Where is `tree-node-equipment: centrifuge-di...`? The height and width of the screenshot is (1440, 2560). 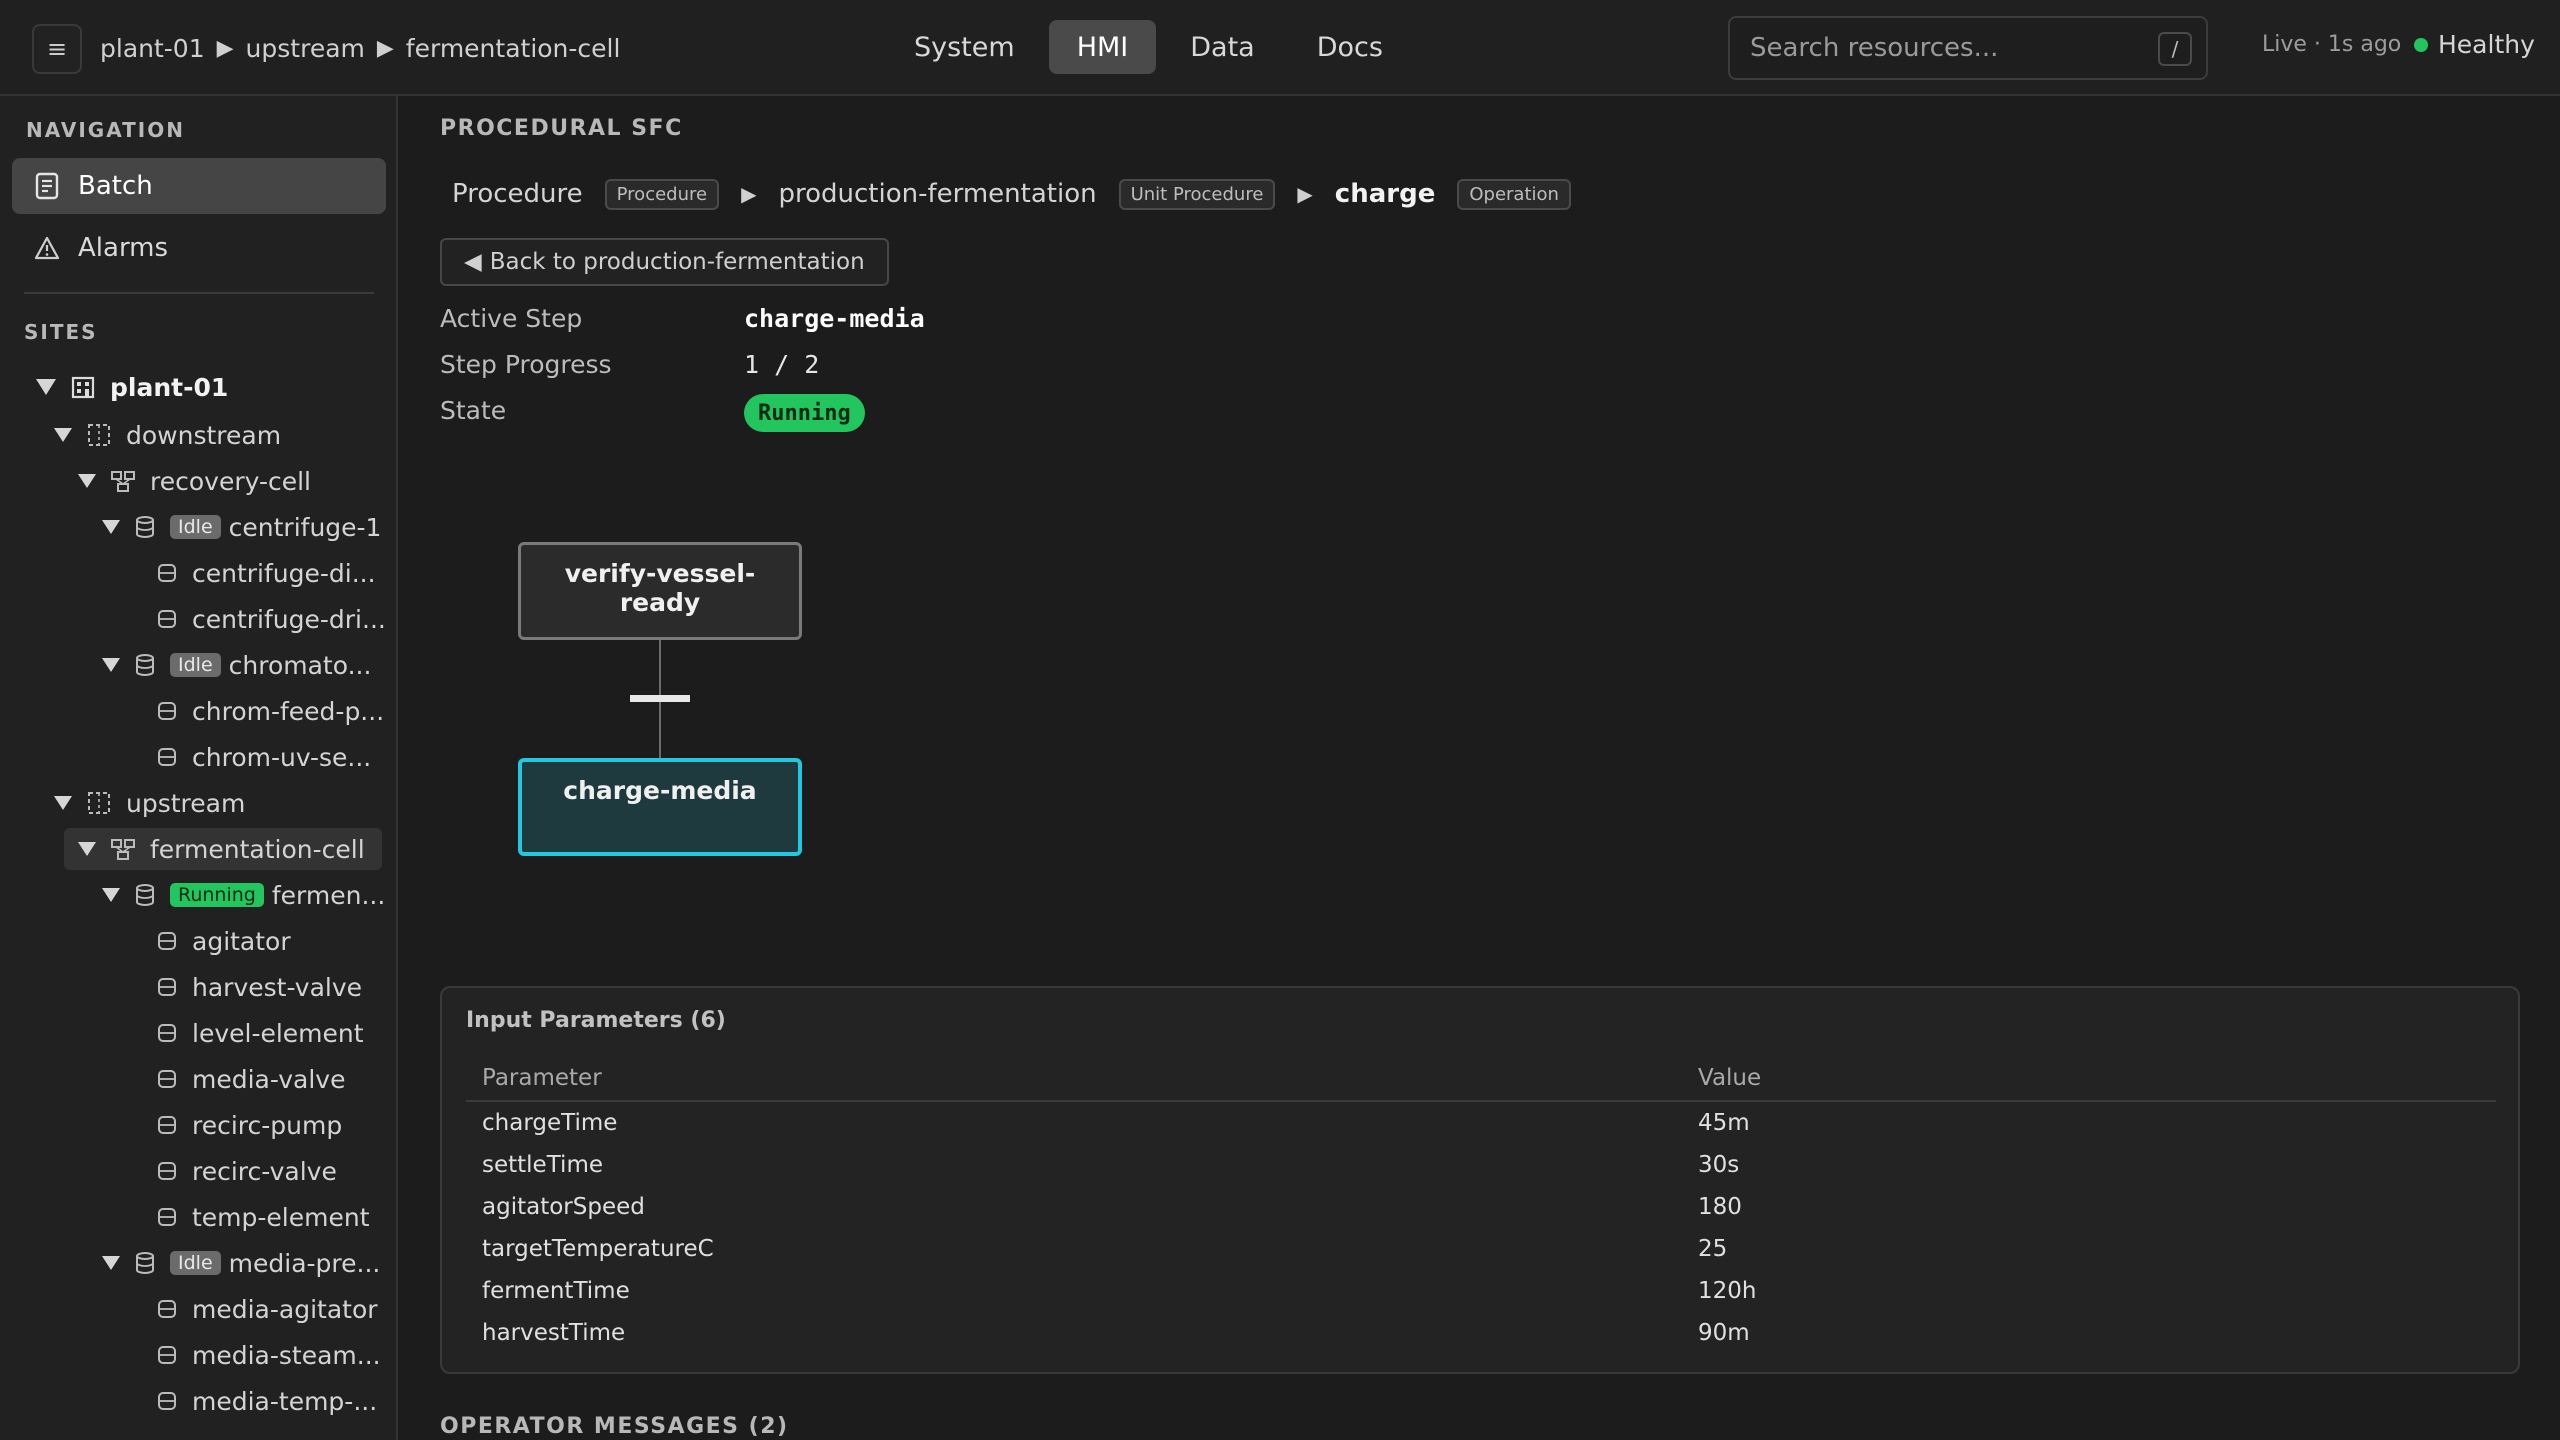
tree-node-equipment: centrifuge-di... is located at coordinates (266, 573).